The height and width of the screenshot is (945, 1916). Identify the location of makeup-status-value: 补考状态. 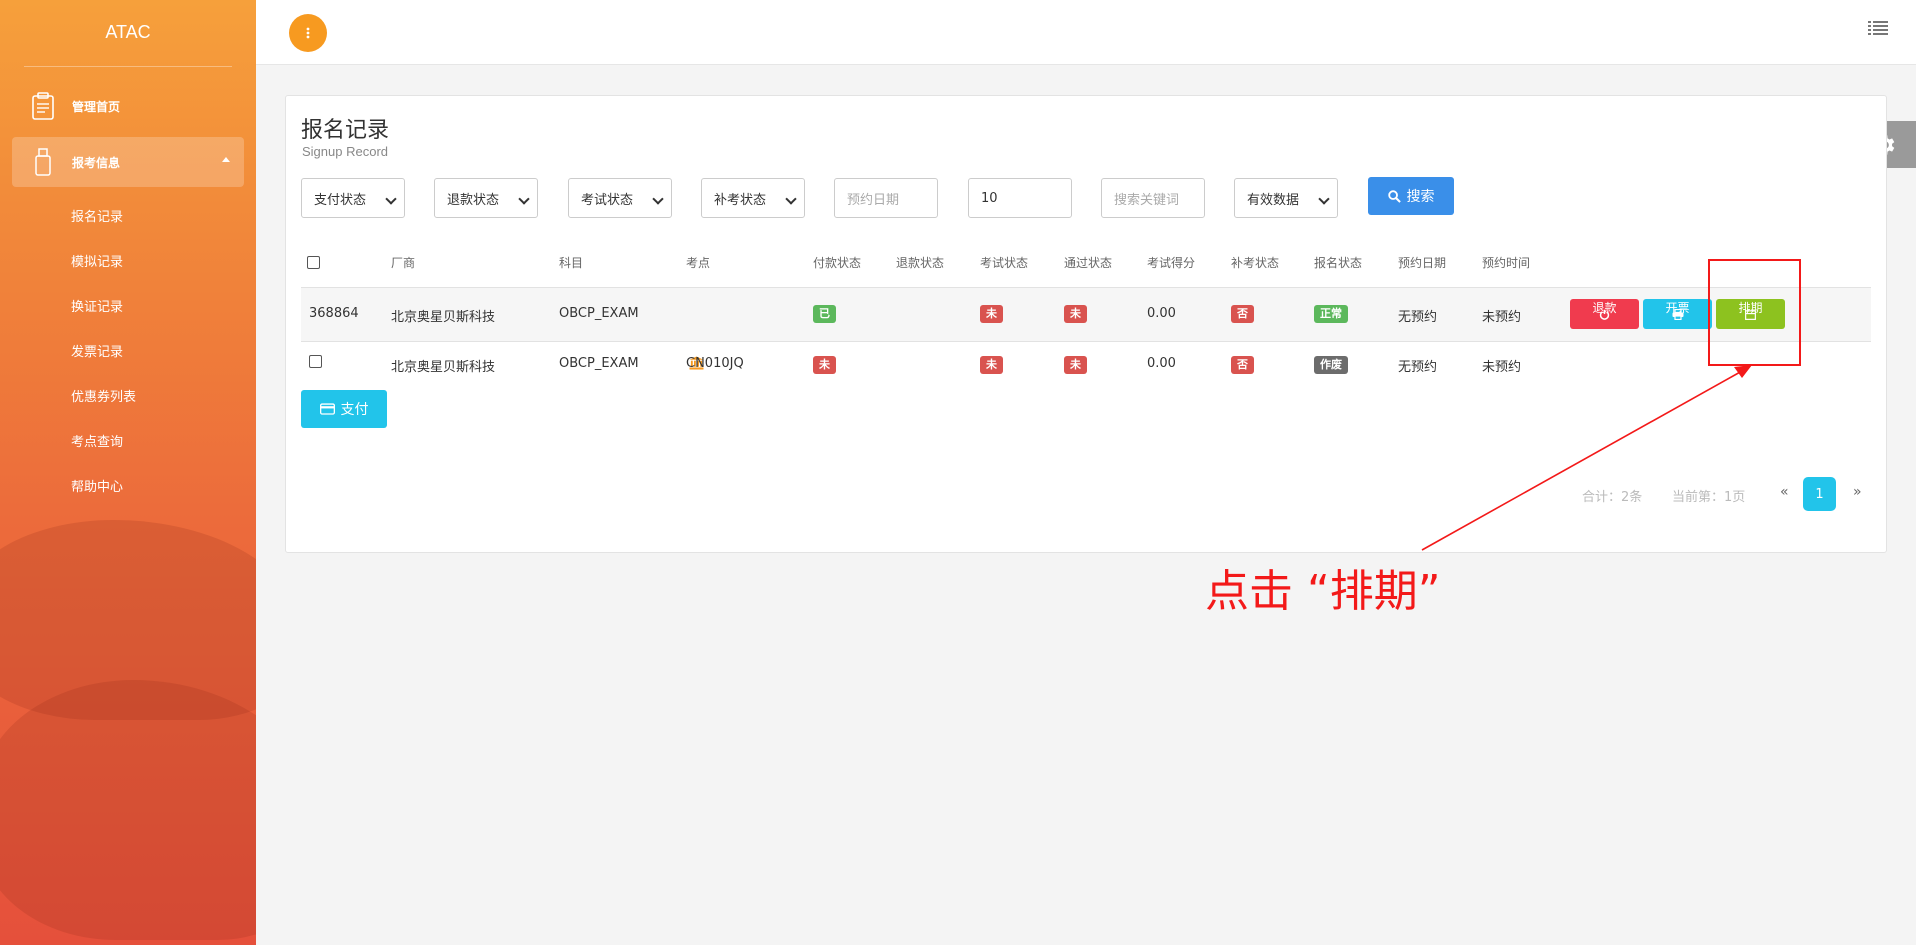
(740, 200).